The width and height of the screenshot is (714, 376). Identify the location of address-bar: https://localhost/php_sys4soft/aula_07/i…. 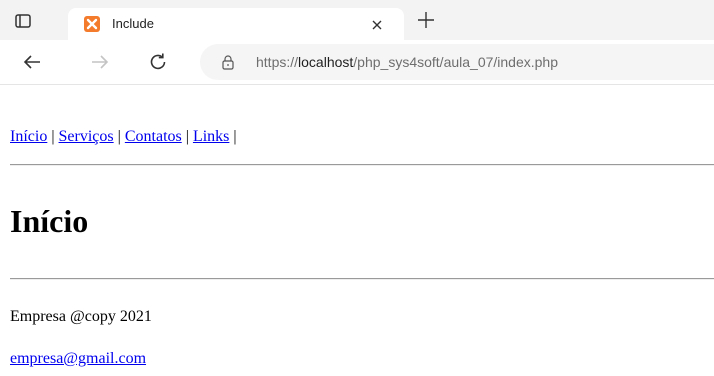
(457, 62).